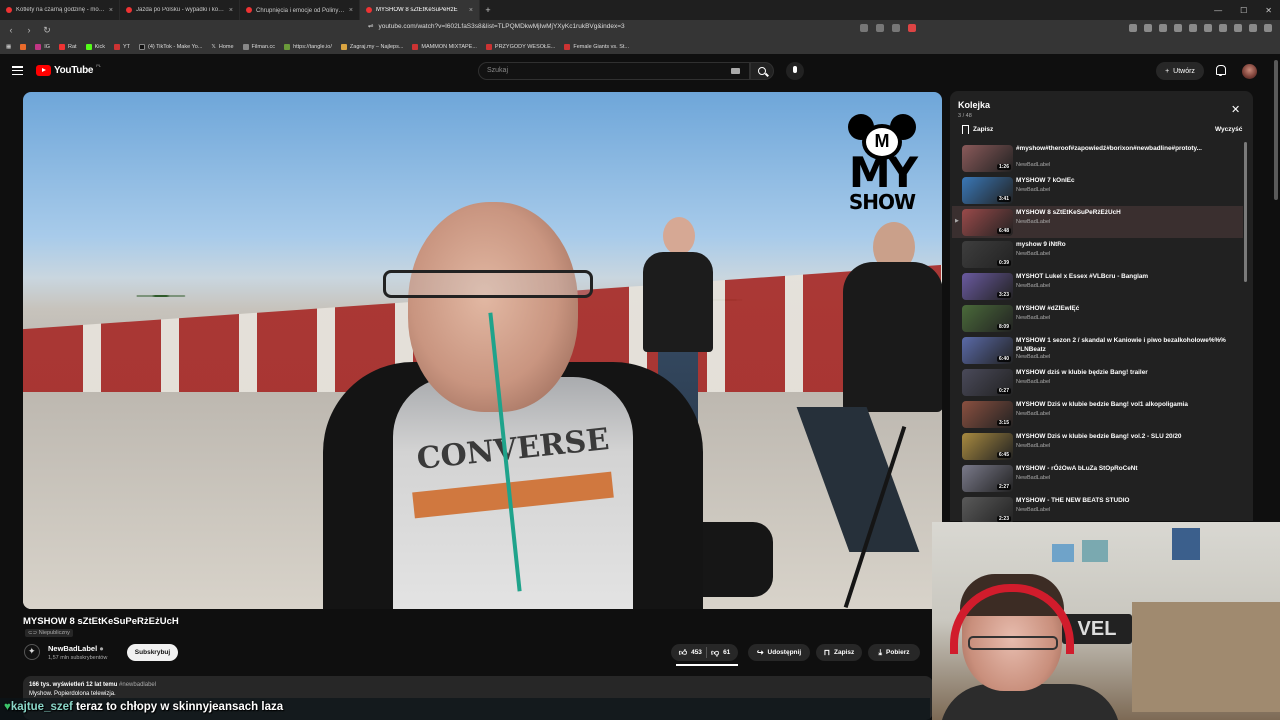 Image resolution: width=1280 pixels, height=720 pixels. What do you see at coordinates (1126, 468) in the screenshot?
I see `playlist-item-title: MYSHOW - rÓżOwA bLuZa StOpRoCeNt` at bounding box center [1126, 468].